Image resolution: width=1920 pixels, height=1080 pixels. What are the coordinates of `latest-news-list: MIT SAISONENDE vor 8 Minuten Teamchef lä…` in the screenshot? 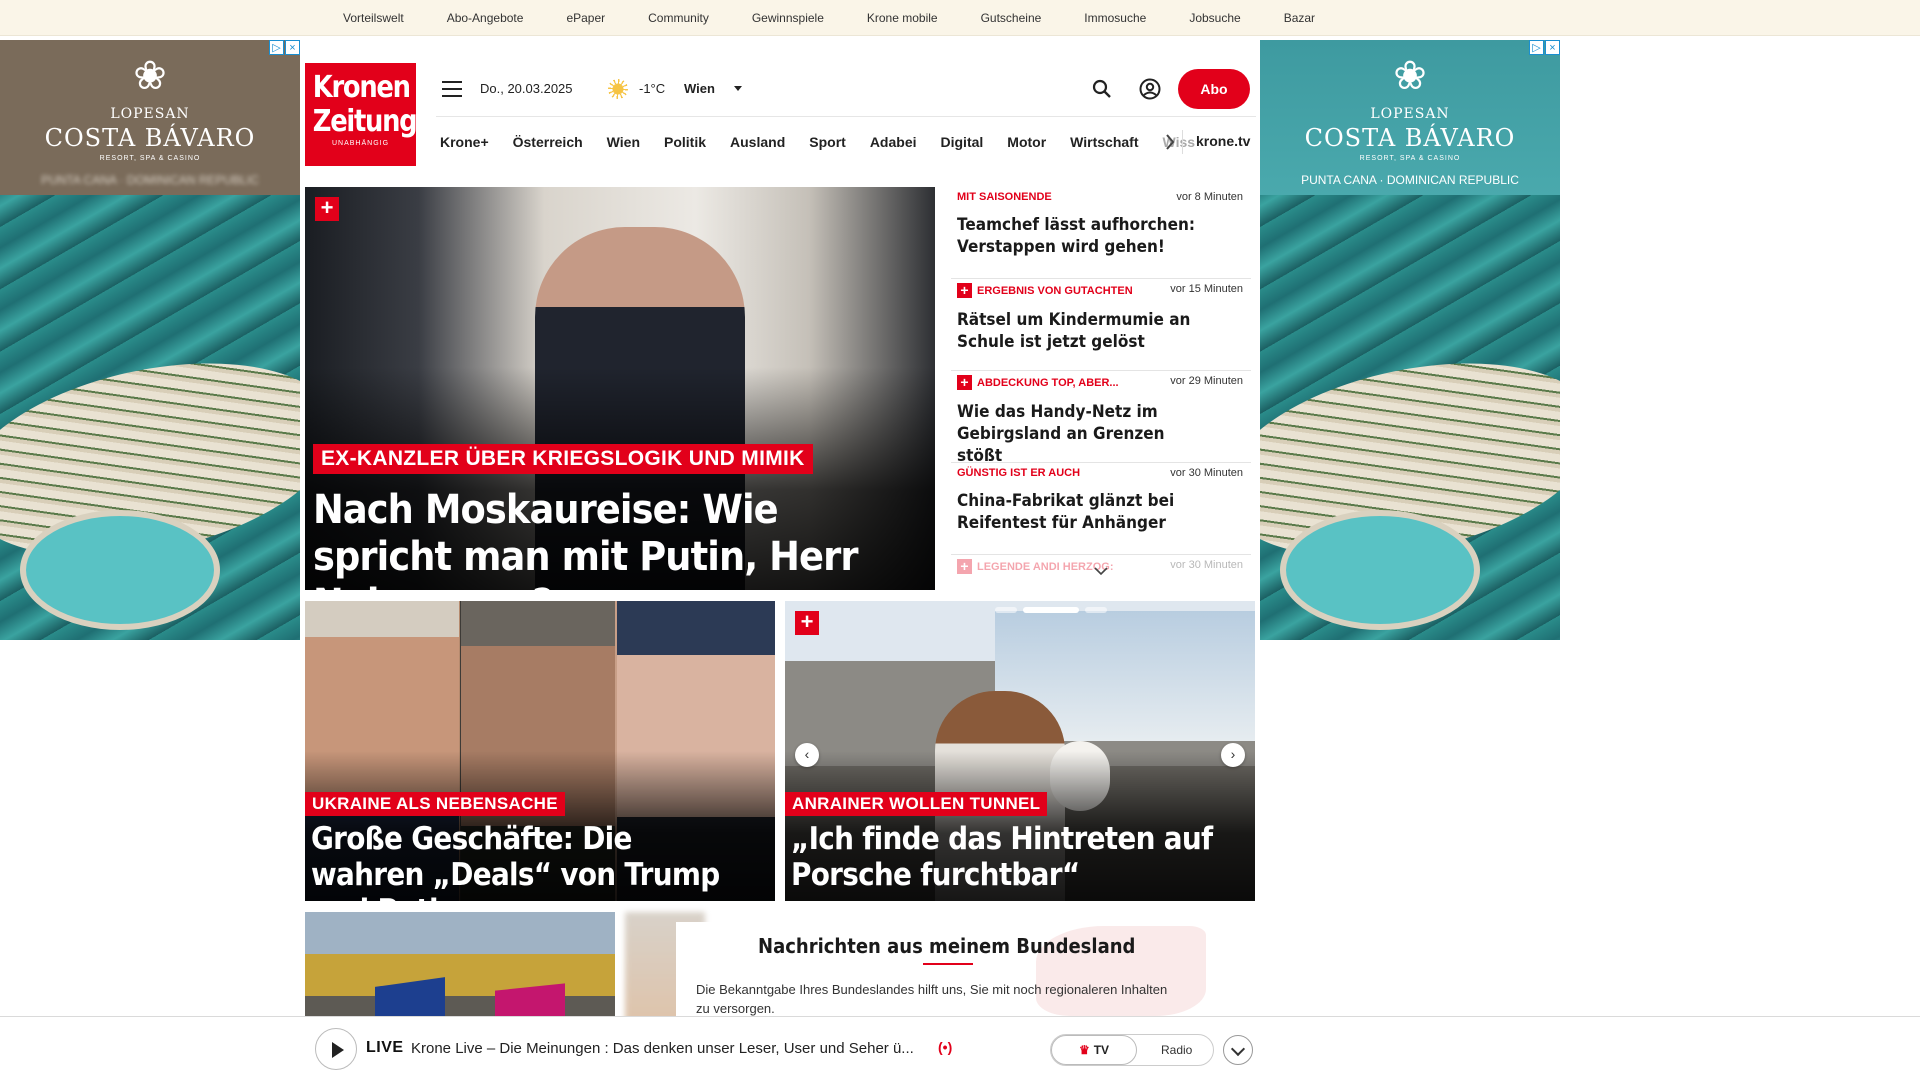 It's located at (1101, 382).